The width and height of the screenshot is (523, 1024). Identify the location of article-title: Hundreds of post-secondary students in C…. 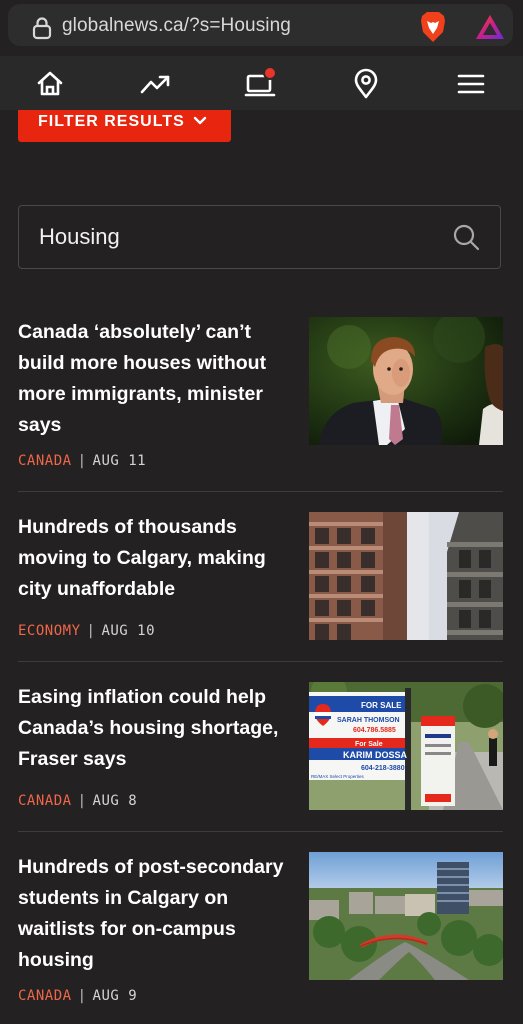
(154, 914).